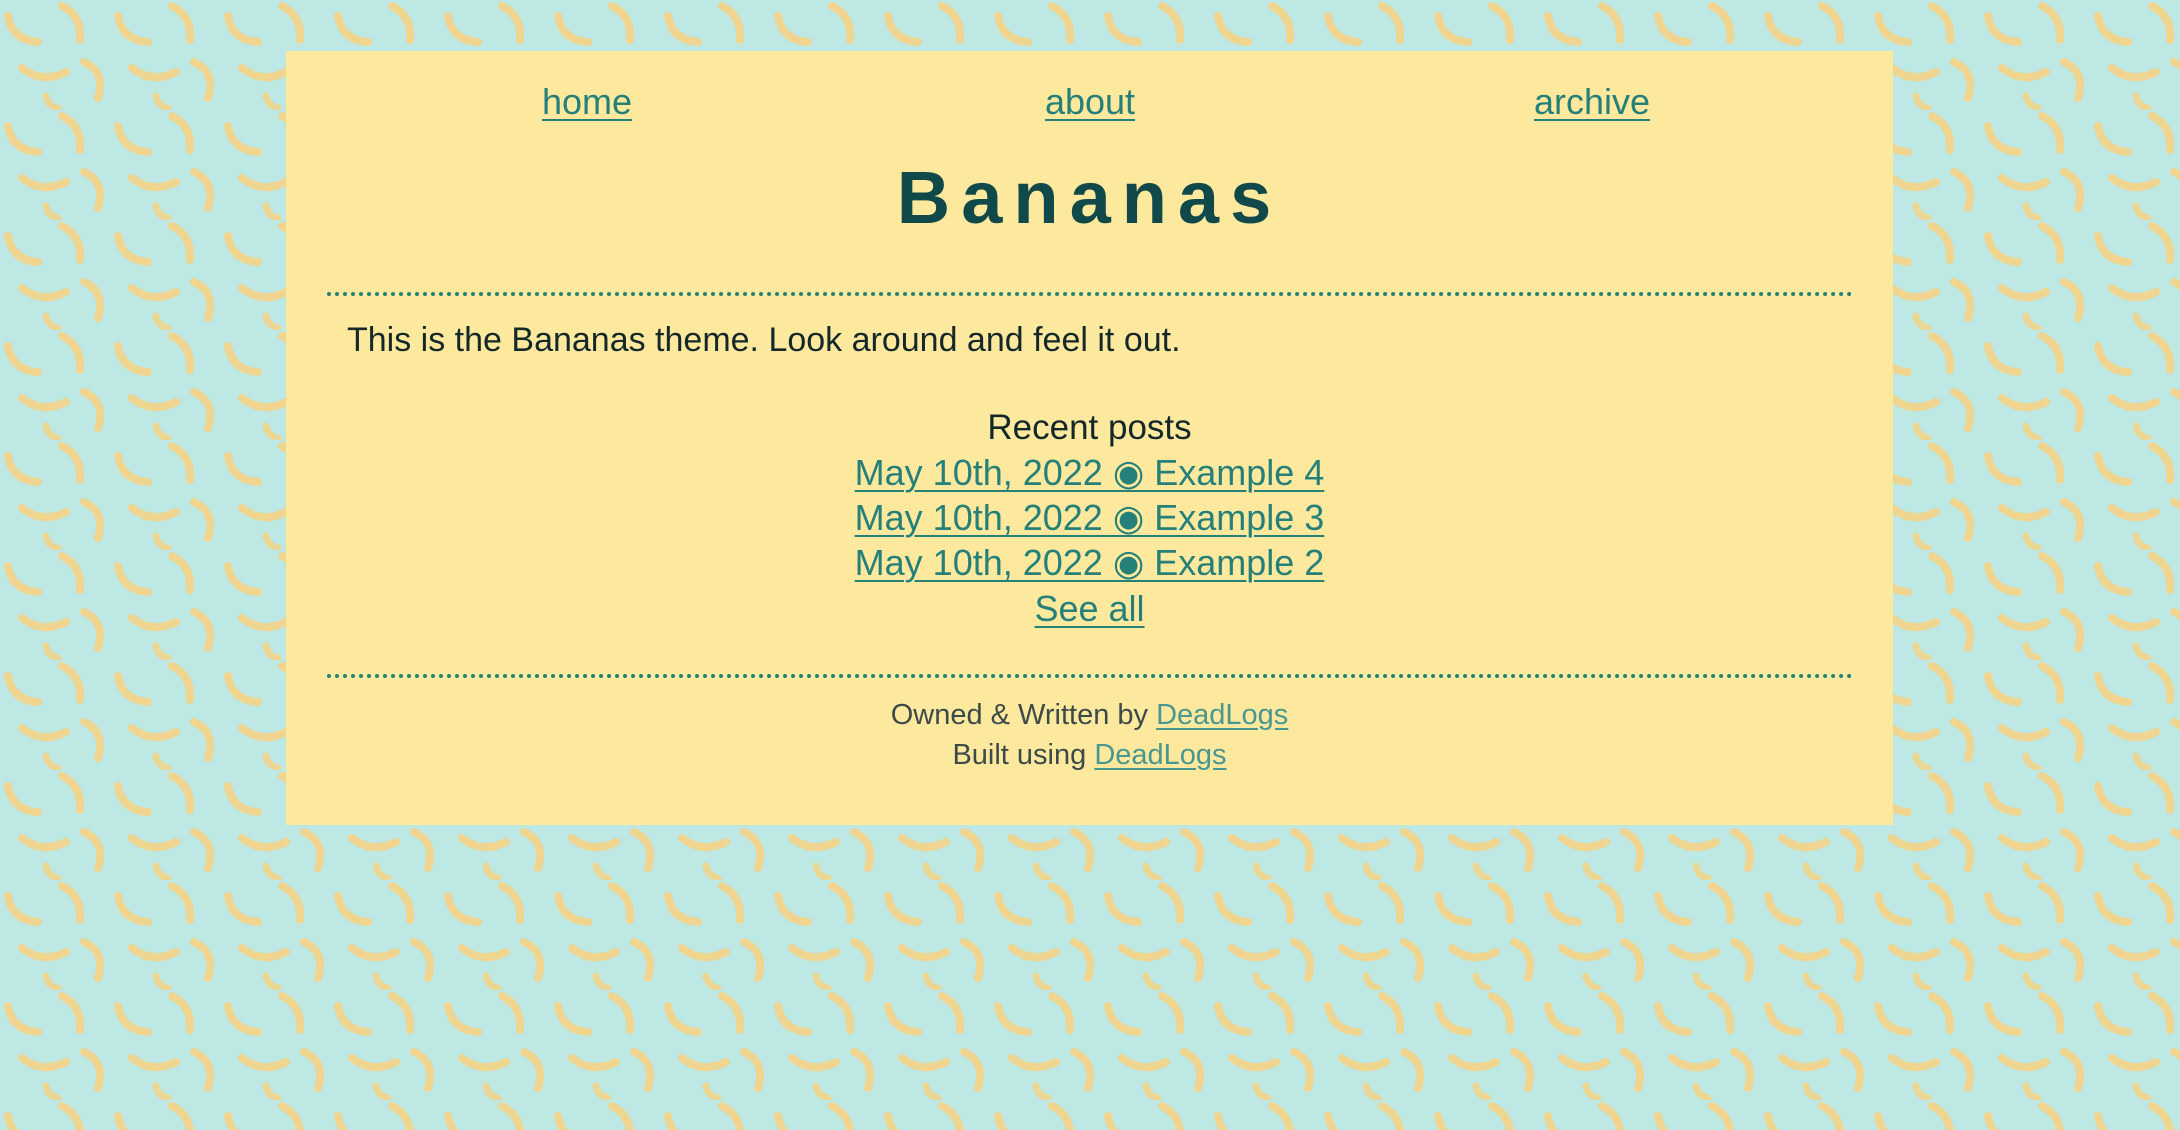  What do you see at coordinates (1090, 294) in the screenshot?
I see `header-divider` at bounding box center [1090, 294].